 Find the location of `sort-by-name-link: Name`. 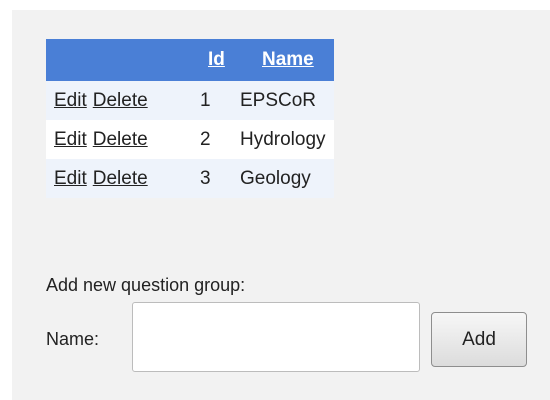

sort-by-name-link: Name is located at coordinates (288, 59).